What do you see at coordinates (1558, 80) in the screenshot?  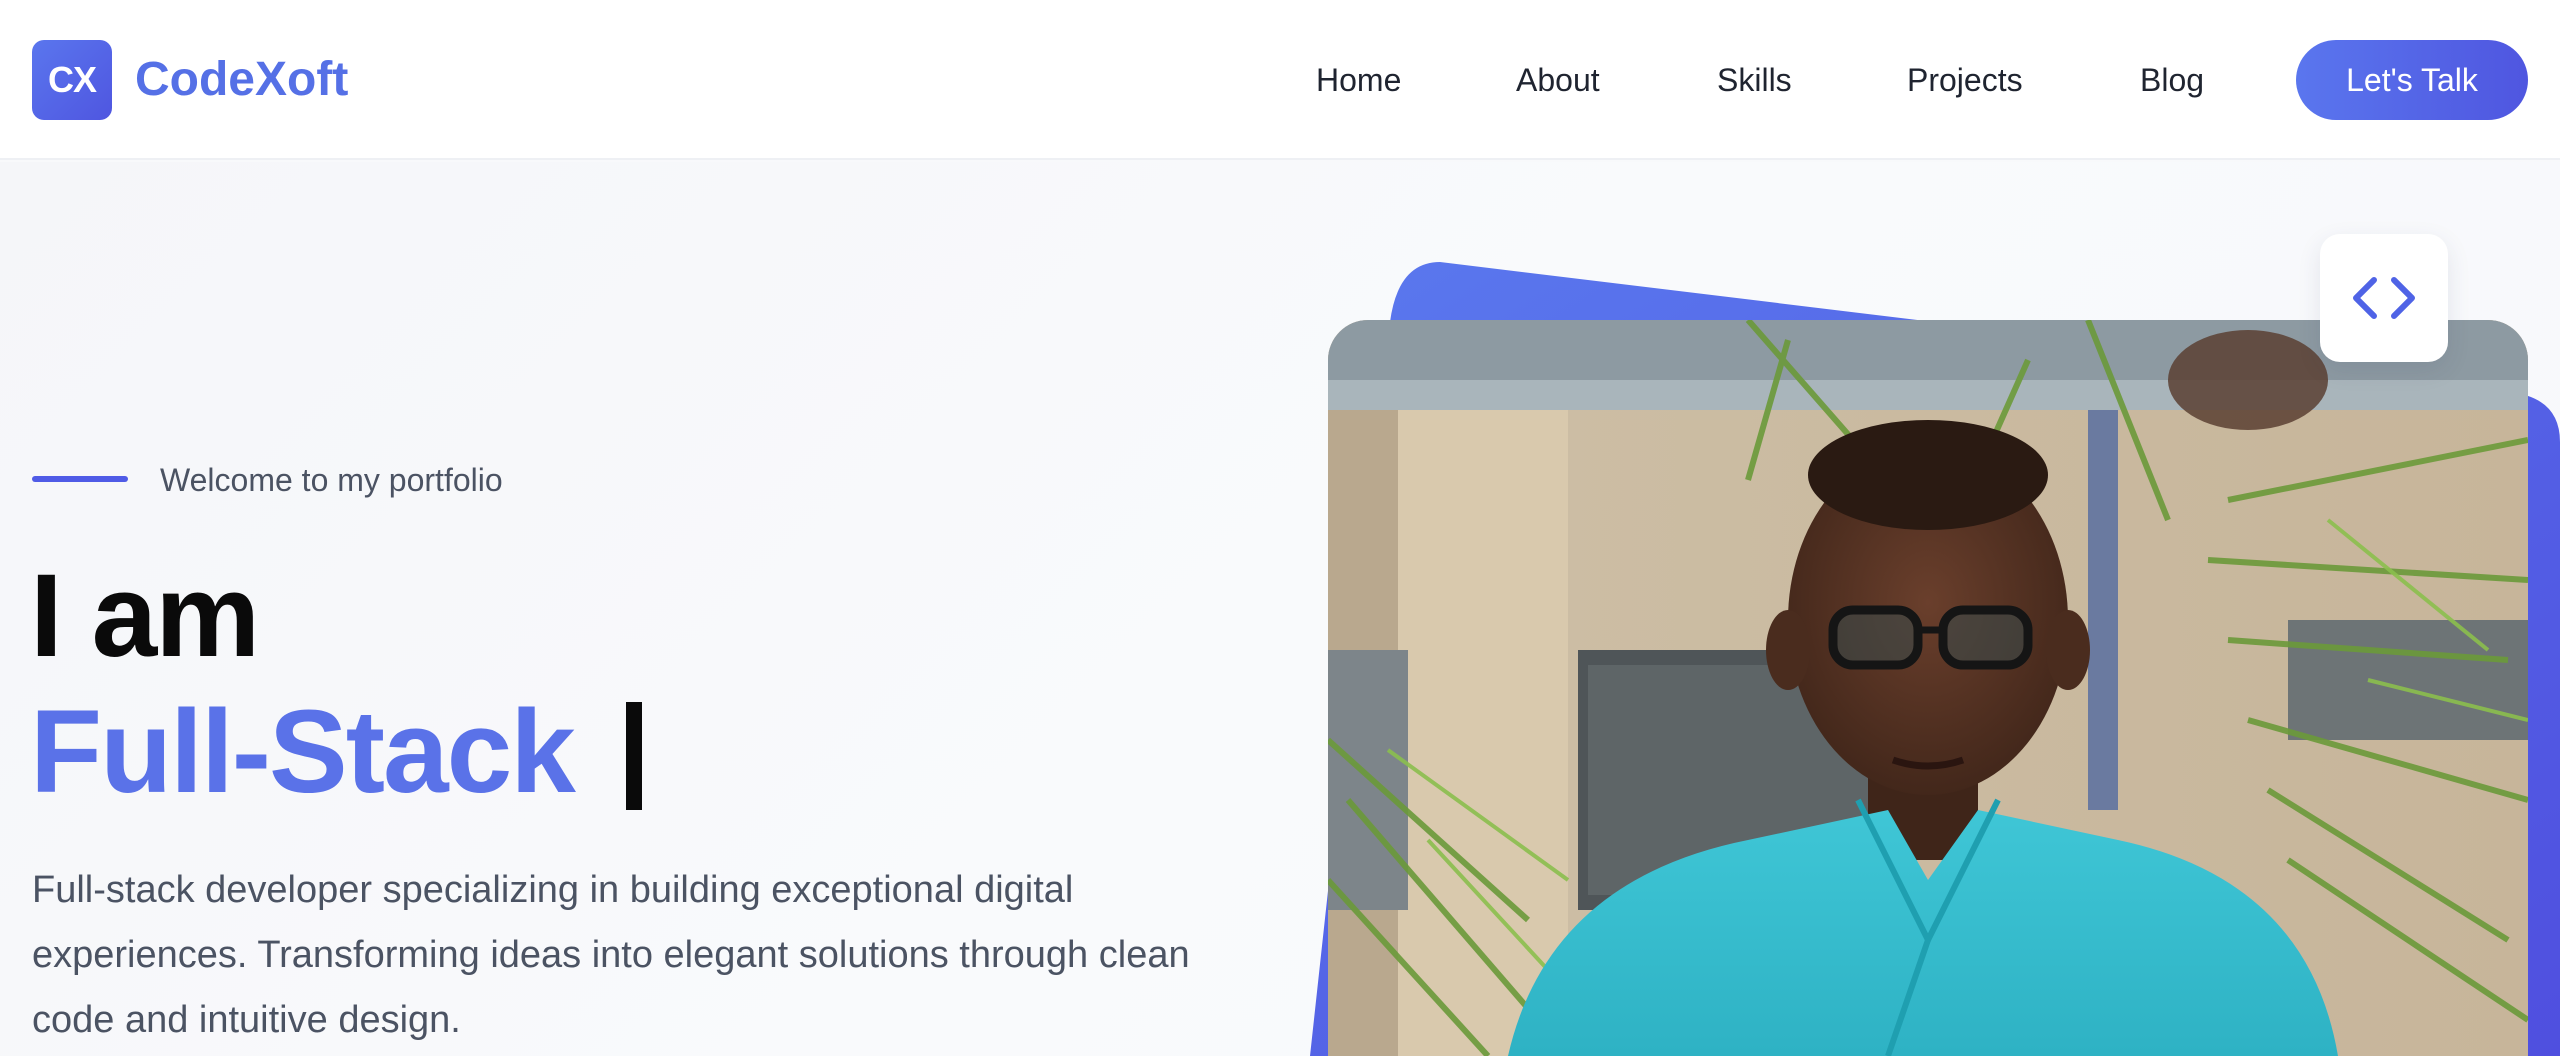 I see `nav-item-about: About` at bounding box center [1558, 80].